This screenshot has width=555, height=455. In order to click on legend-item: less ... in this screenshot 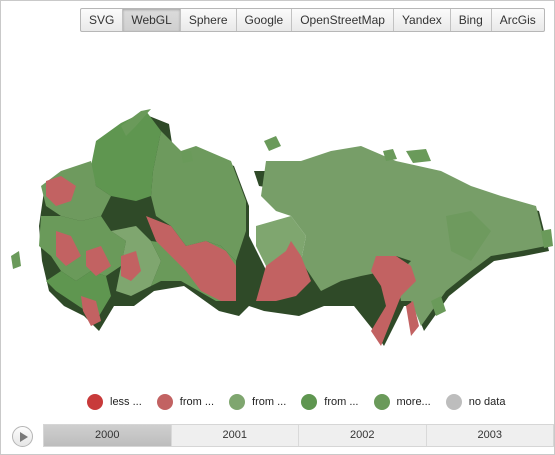, I will do `click(114, 402)`.